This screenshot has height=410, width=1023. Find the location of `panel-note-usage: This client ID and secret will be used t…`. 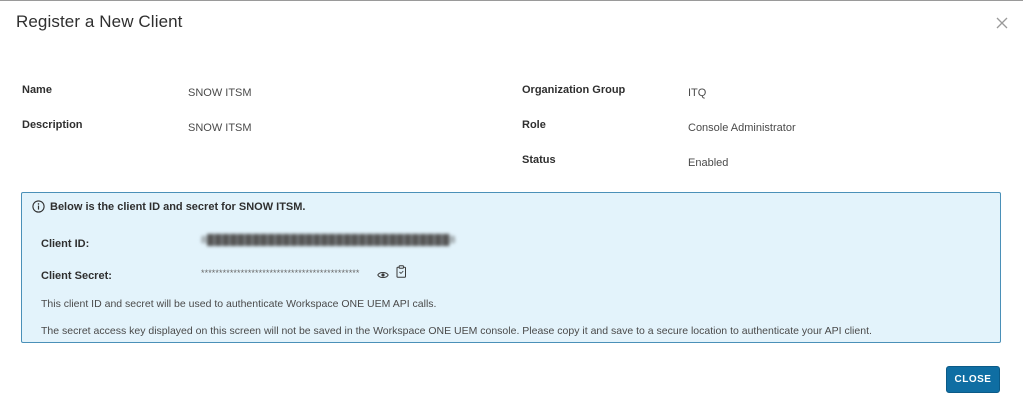

panel-note-usage: This client ID and secret will be used t… is located at coordinates (239, 304).